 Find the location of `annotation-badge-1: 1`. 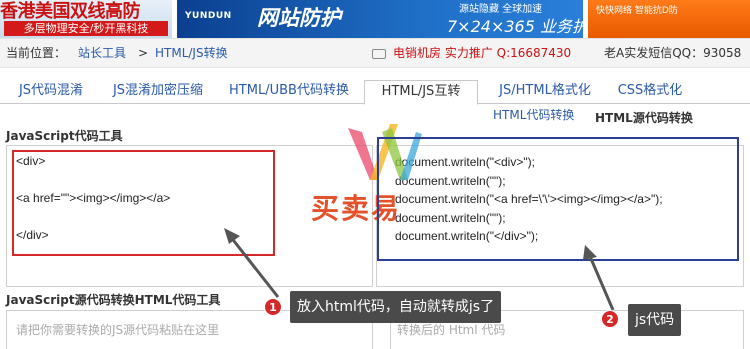

annotation-badge-1: 1 is located at coordinates (273, 307).